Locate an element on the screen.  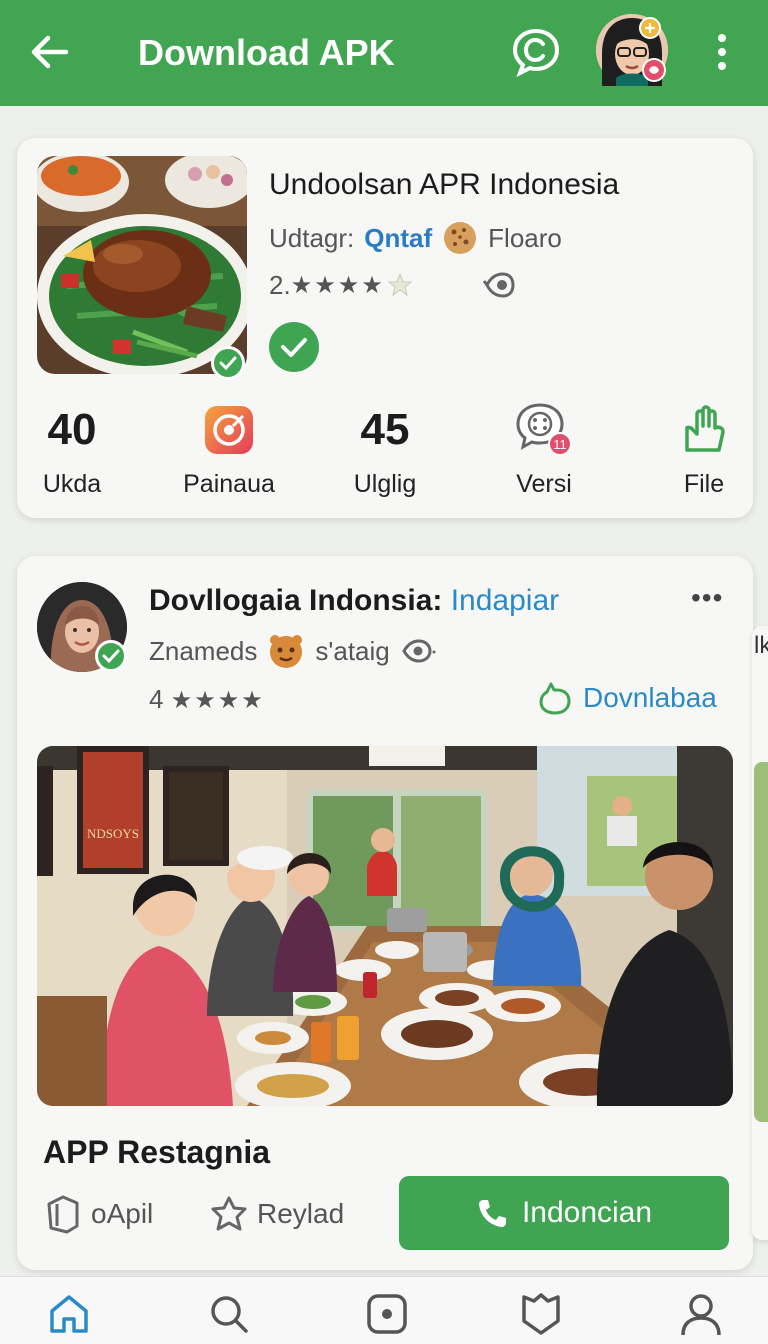
half-star-icon is located at coordinates (400, 284).